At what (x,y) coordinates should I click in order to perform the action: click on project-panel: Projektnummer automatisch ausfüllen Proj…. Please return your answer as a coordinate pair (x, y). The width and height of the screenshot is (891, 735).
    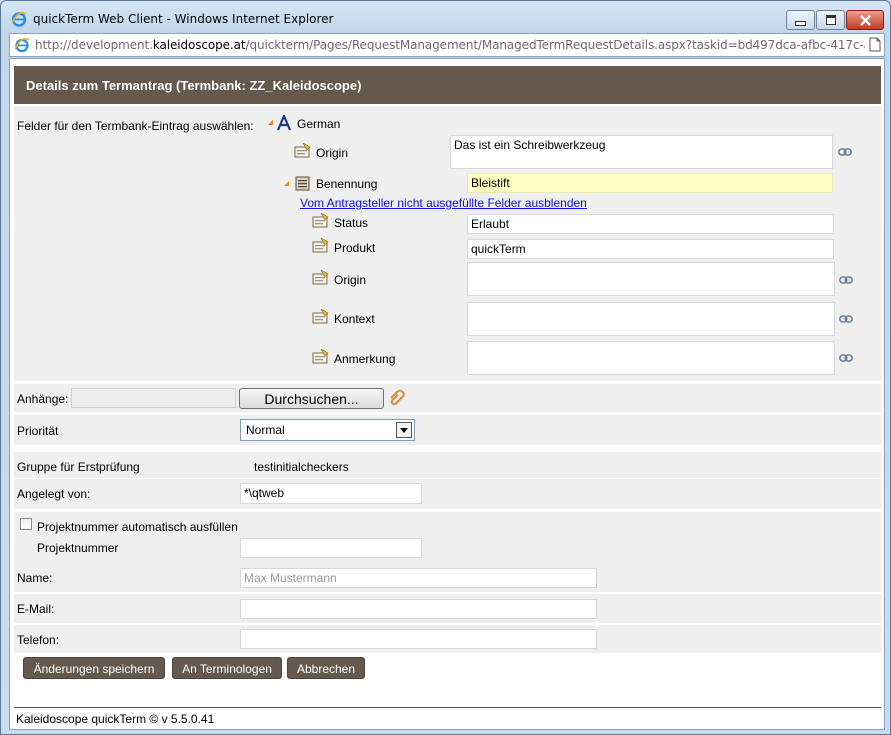
    Looking at the image, I should click on (447, 537).